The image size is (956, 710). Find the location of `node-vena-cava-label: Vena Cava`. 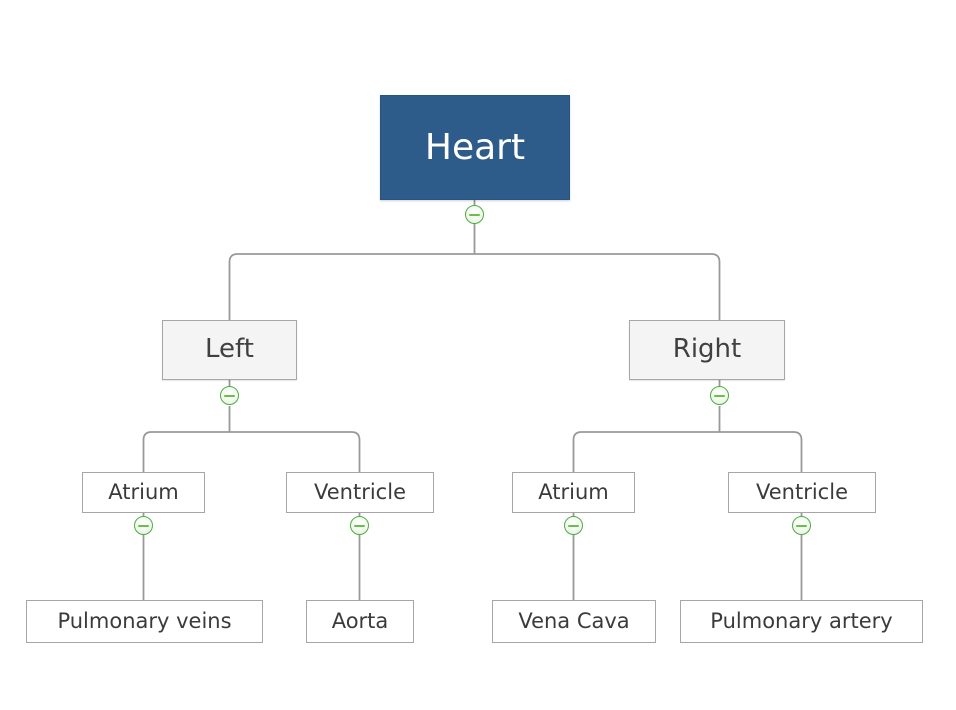

node-vena-cava-label: Vena Cava is located at coordinates (574, 621).